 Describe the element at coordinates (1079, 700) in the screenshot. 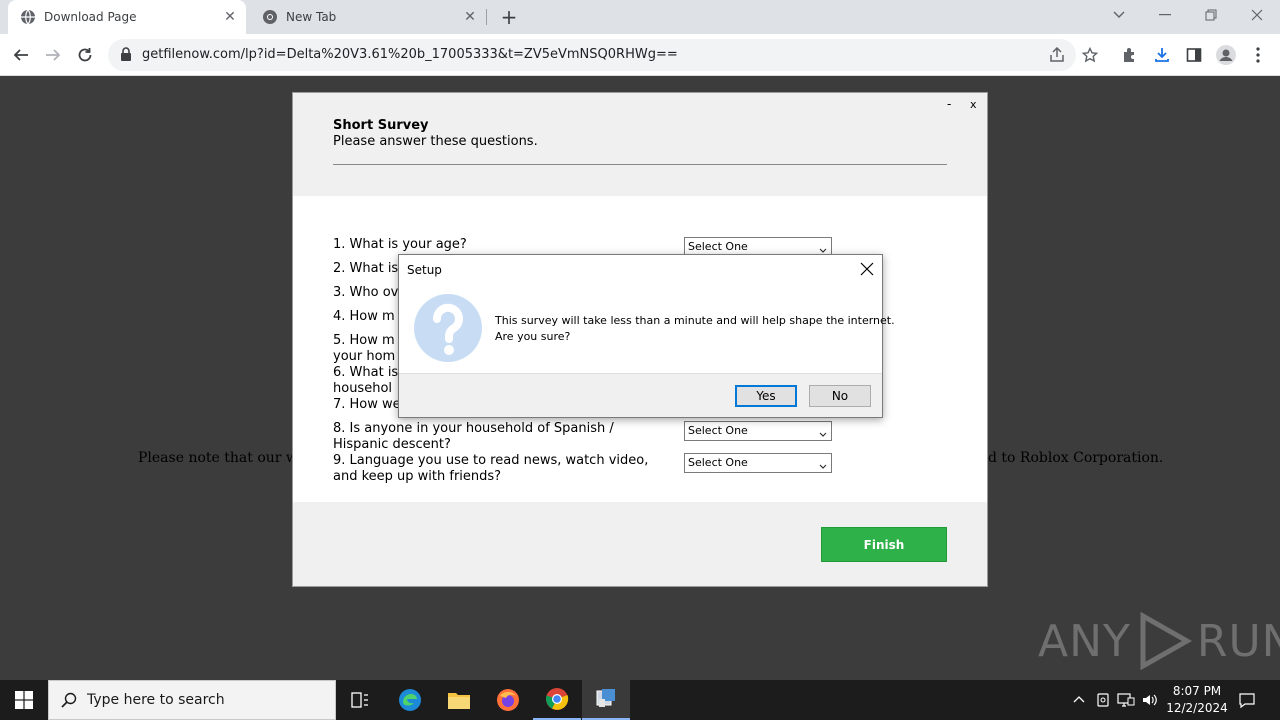

I see `show-hidden-icons-chevron-icon` at that location.